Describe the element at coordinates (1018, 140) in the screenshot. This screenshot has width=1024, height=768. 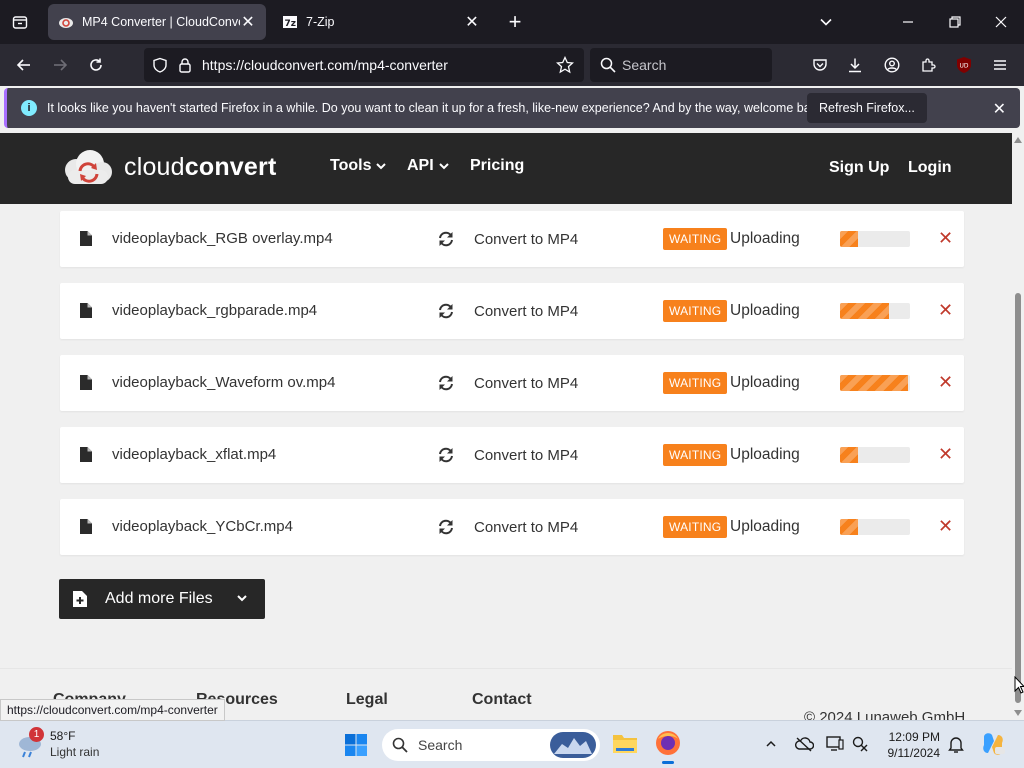
I see `scroll-up-arrow-icon` at that location.